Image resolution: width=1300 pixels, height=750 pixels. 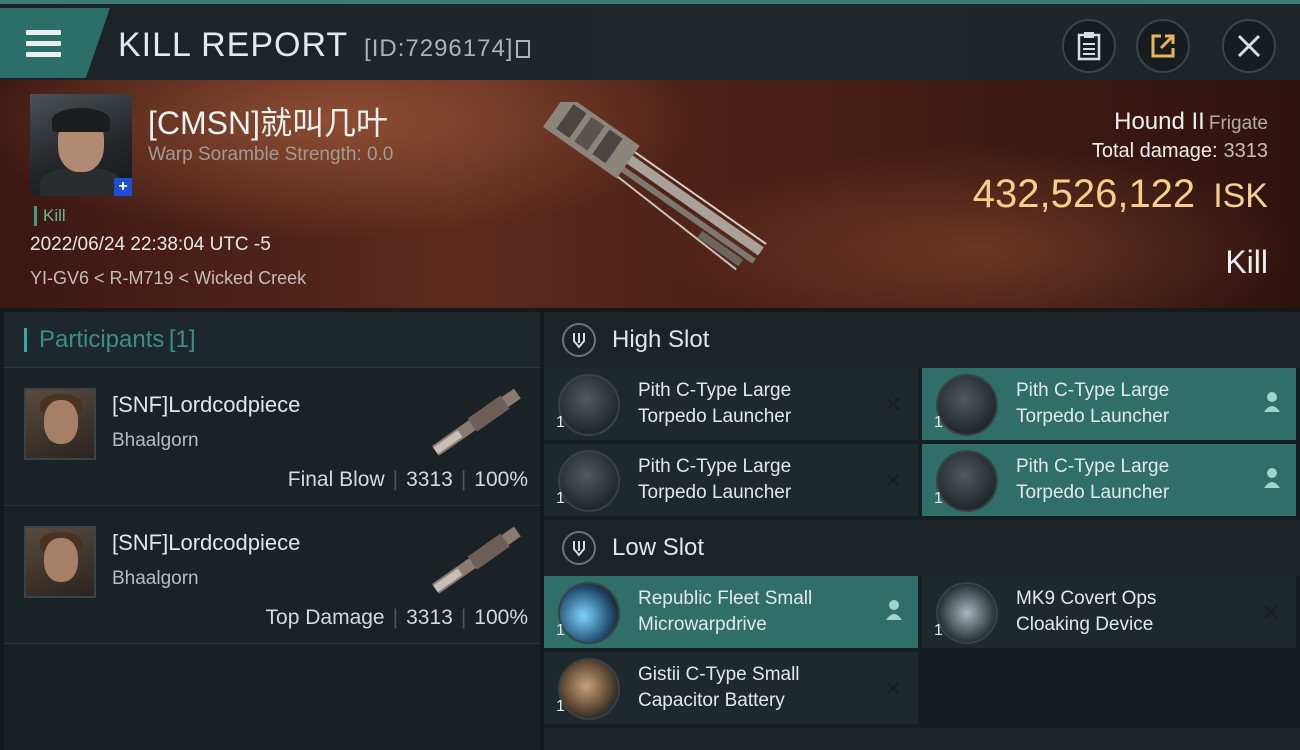 I want to click on clipboard-icon, so click(x=1089, y=46).